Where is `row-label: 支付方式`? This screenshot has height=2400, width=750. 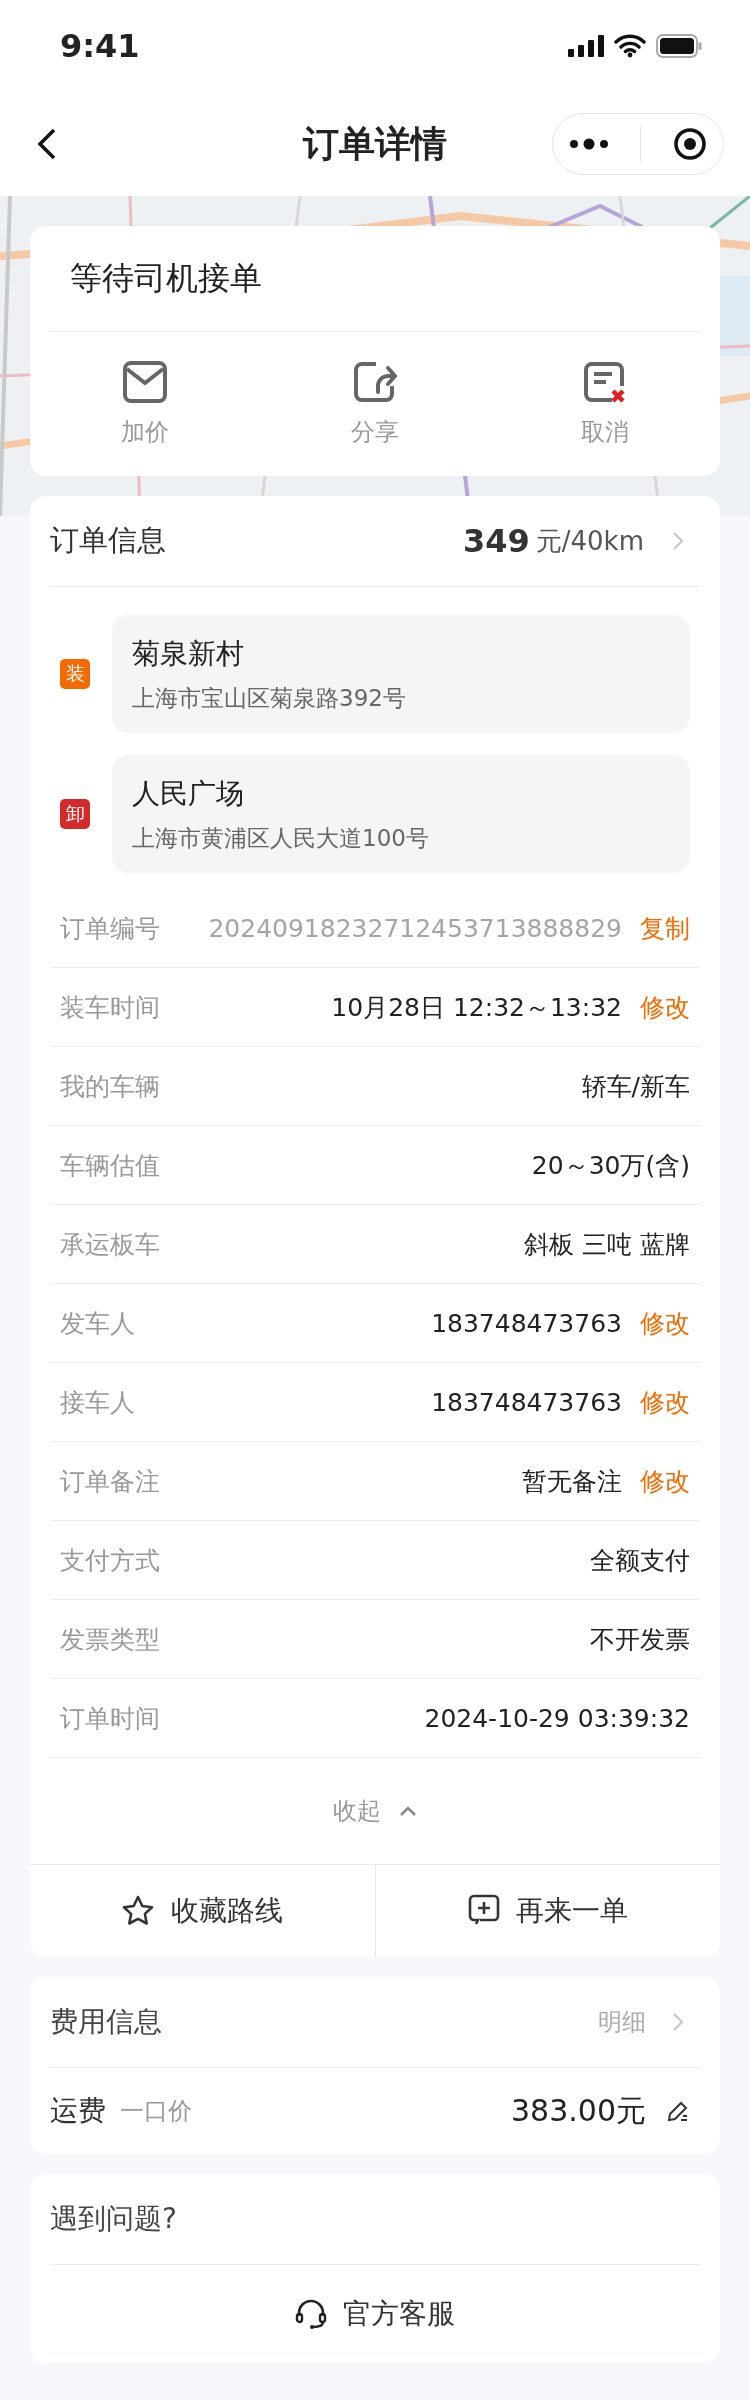 row-label: 支付方式 is located at coordinates (110, 1560).